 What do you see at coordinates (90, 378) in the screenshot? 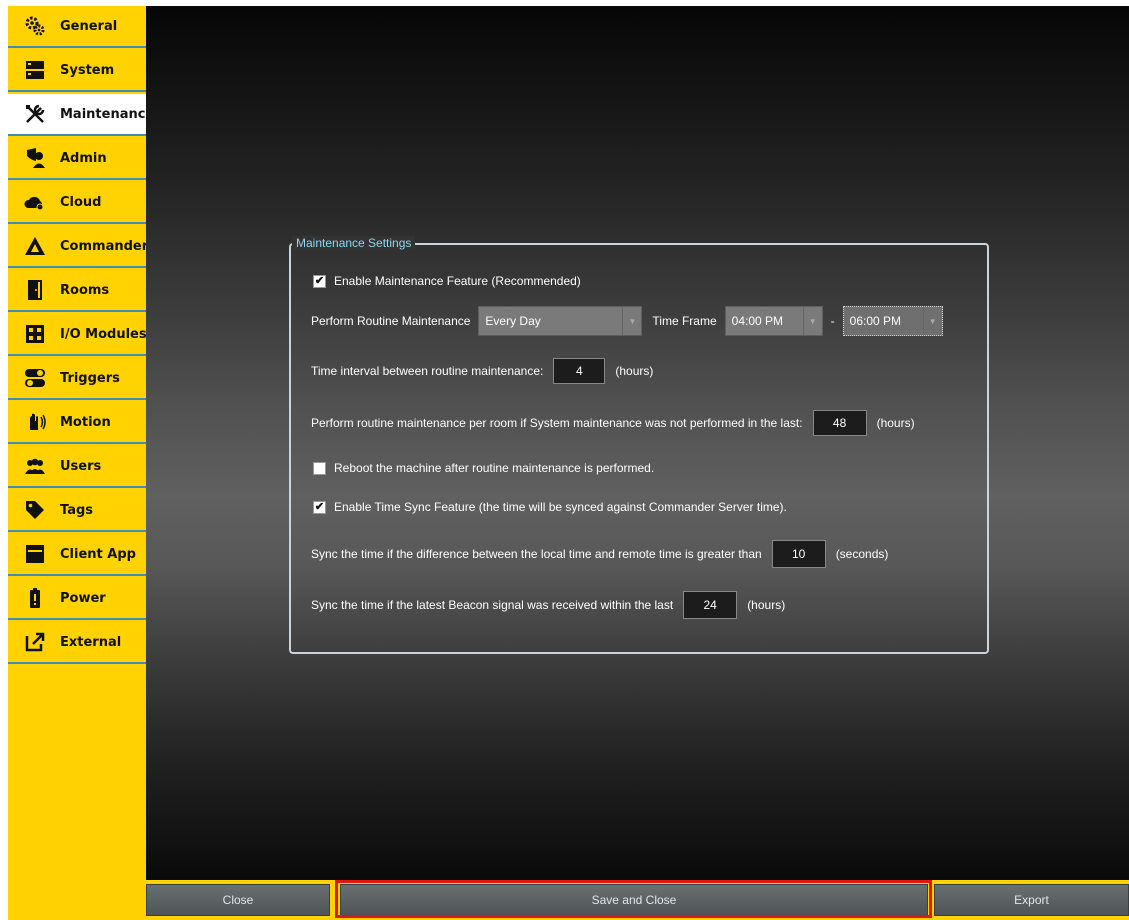
I see `sidebar-item-label: Triggers` at bounding box center [90, 378].